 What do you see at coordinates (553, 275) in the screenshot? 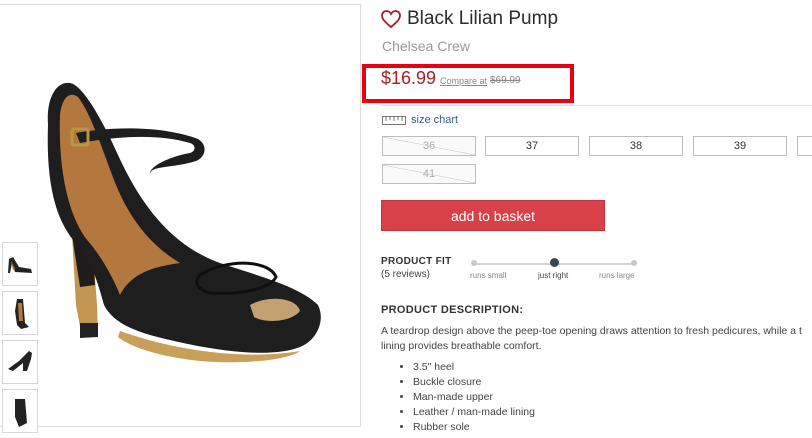
I see `fit-text-just-right: just right` at bounding box center [553, 275].